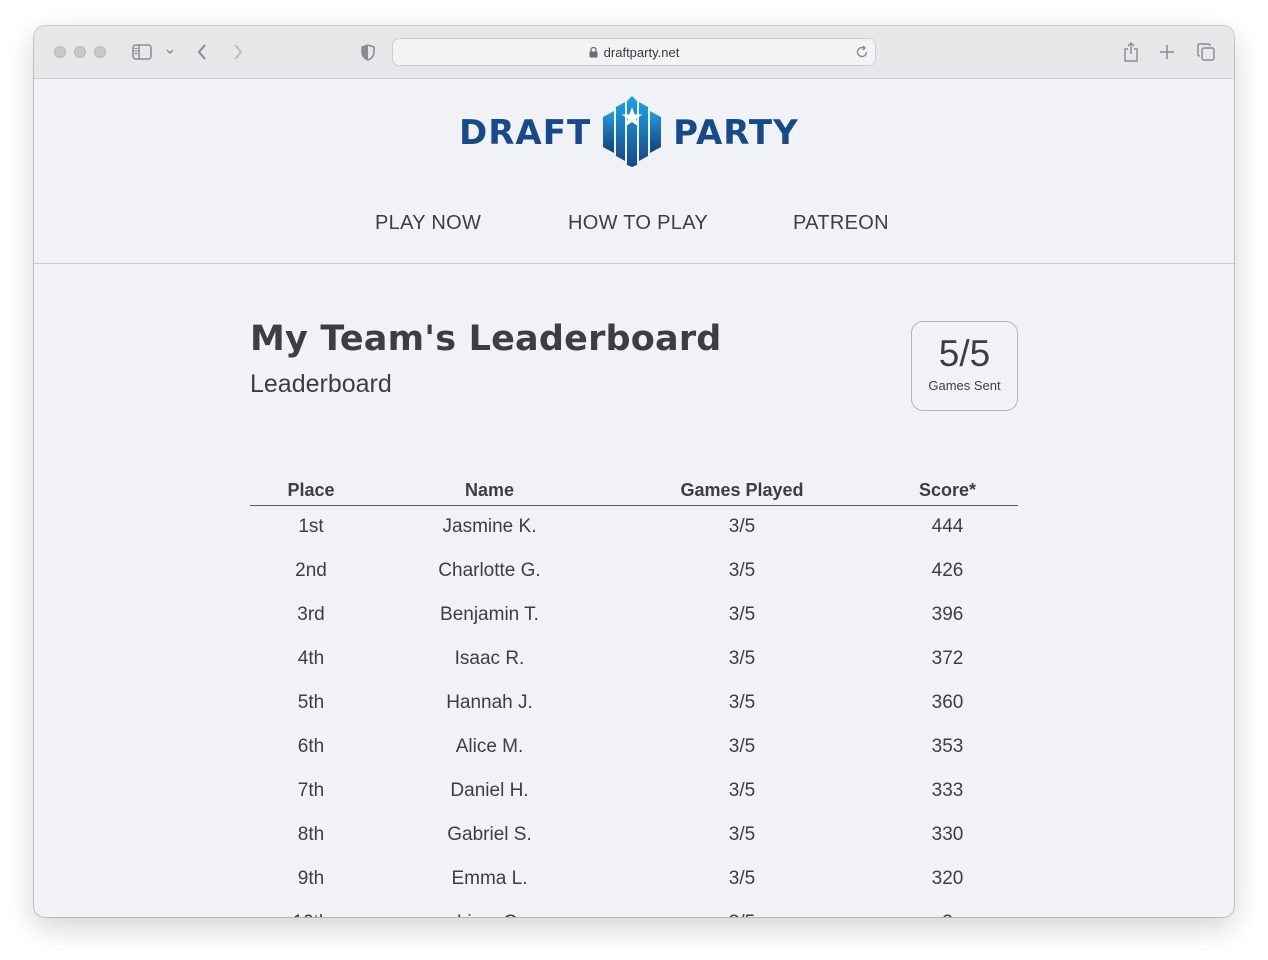 This screenshot has width=1268, height=960. Describe the element at coordinates (311, 658) in the screenshot. I see `cell-place: 4th` at that location.